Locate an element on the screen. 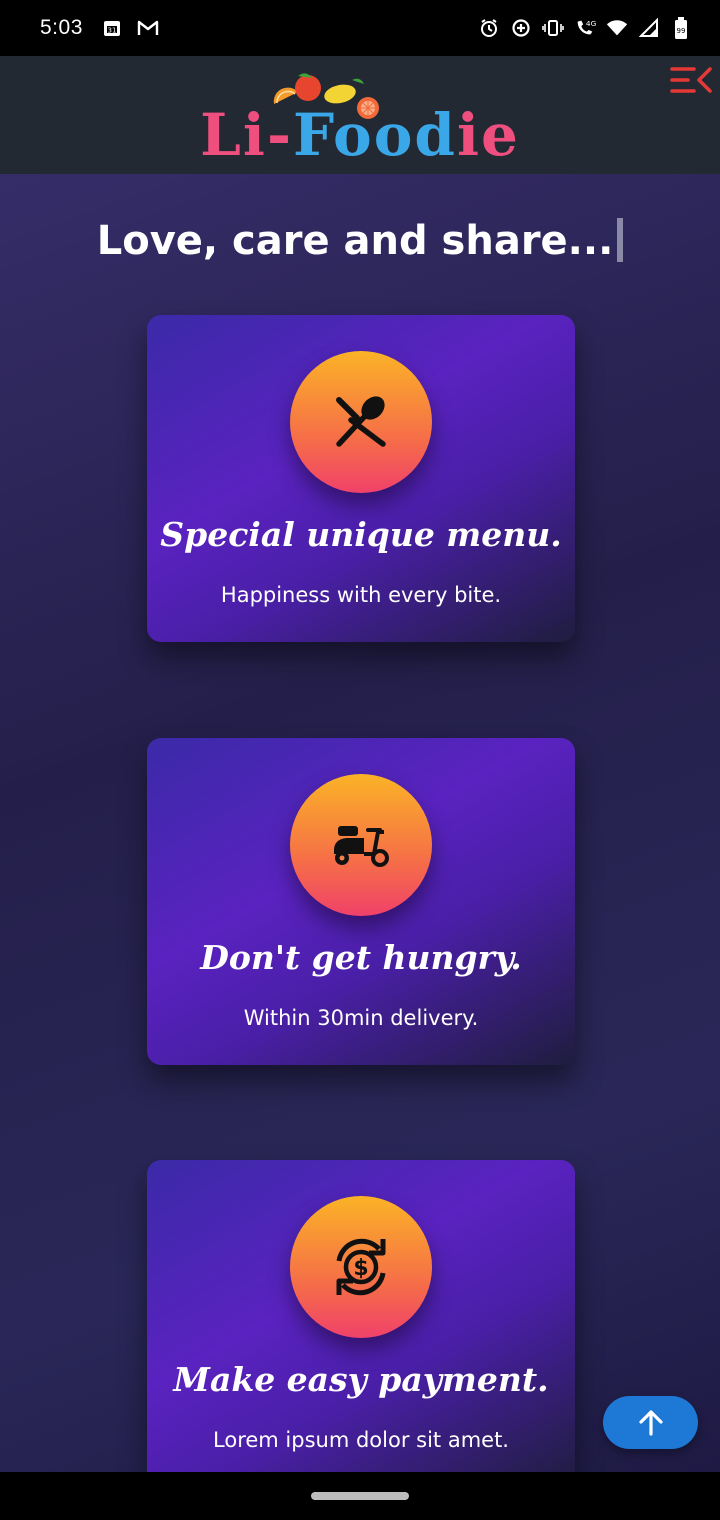  system-nav-bar is located at coordinates (360, 1496).